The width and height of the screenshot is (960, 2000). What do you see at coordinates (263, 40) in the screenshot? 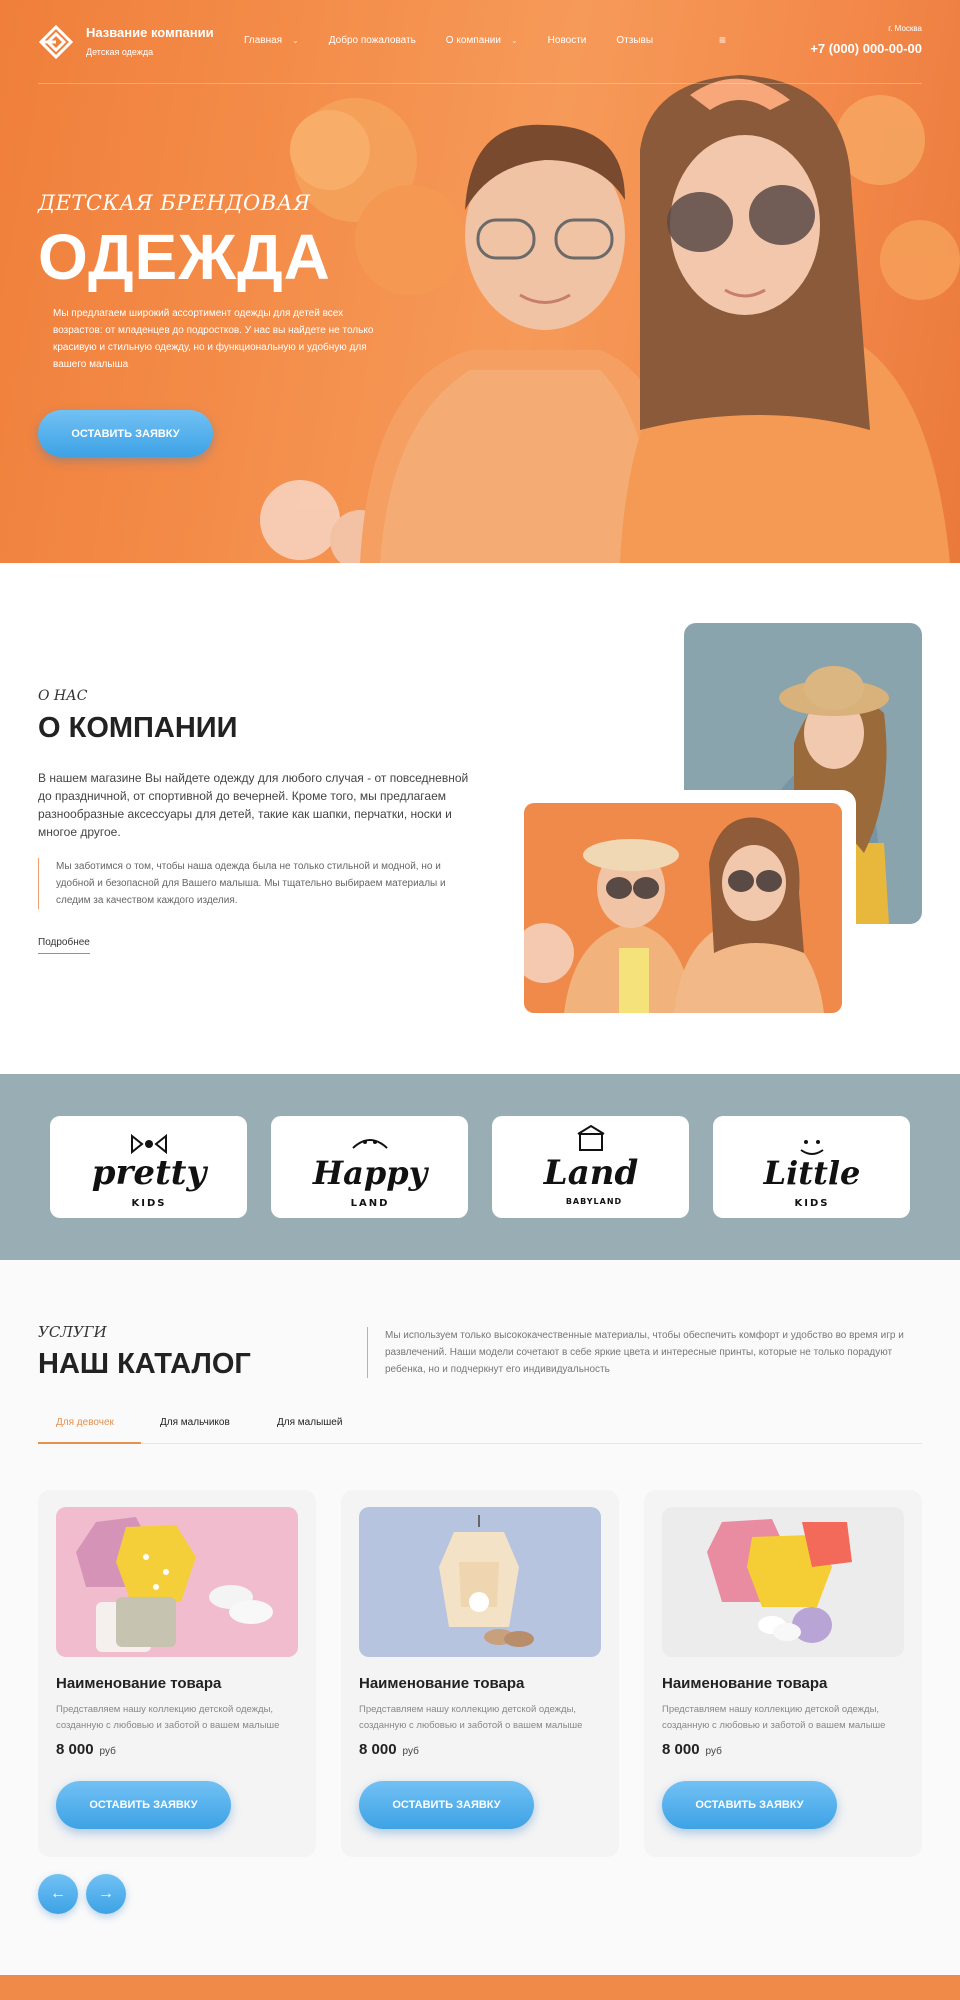
I see `nav-label: Главная` at bounding box center [263, 40].